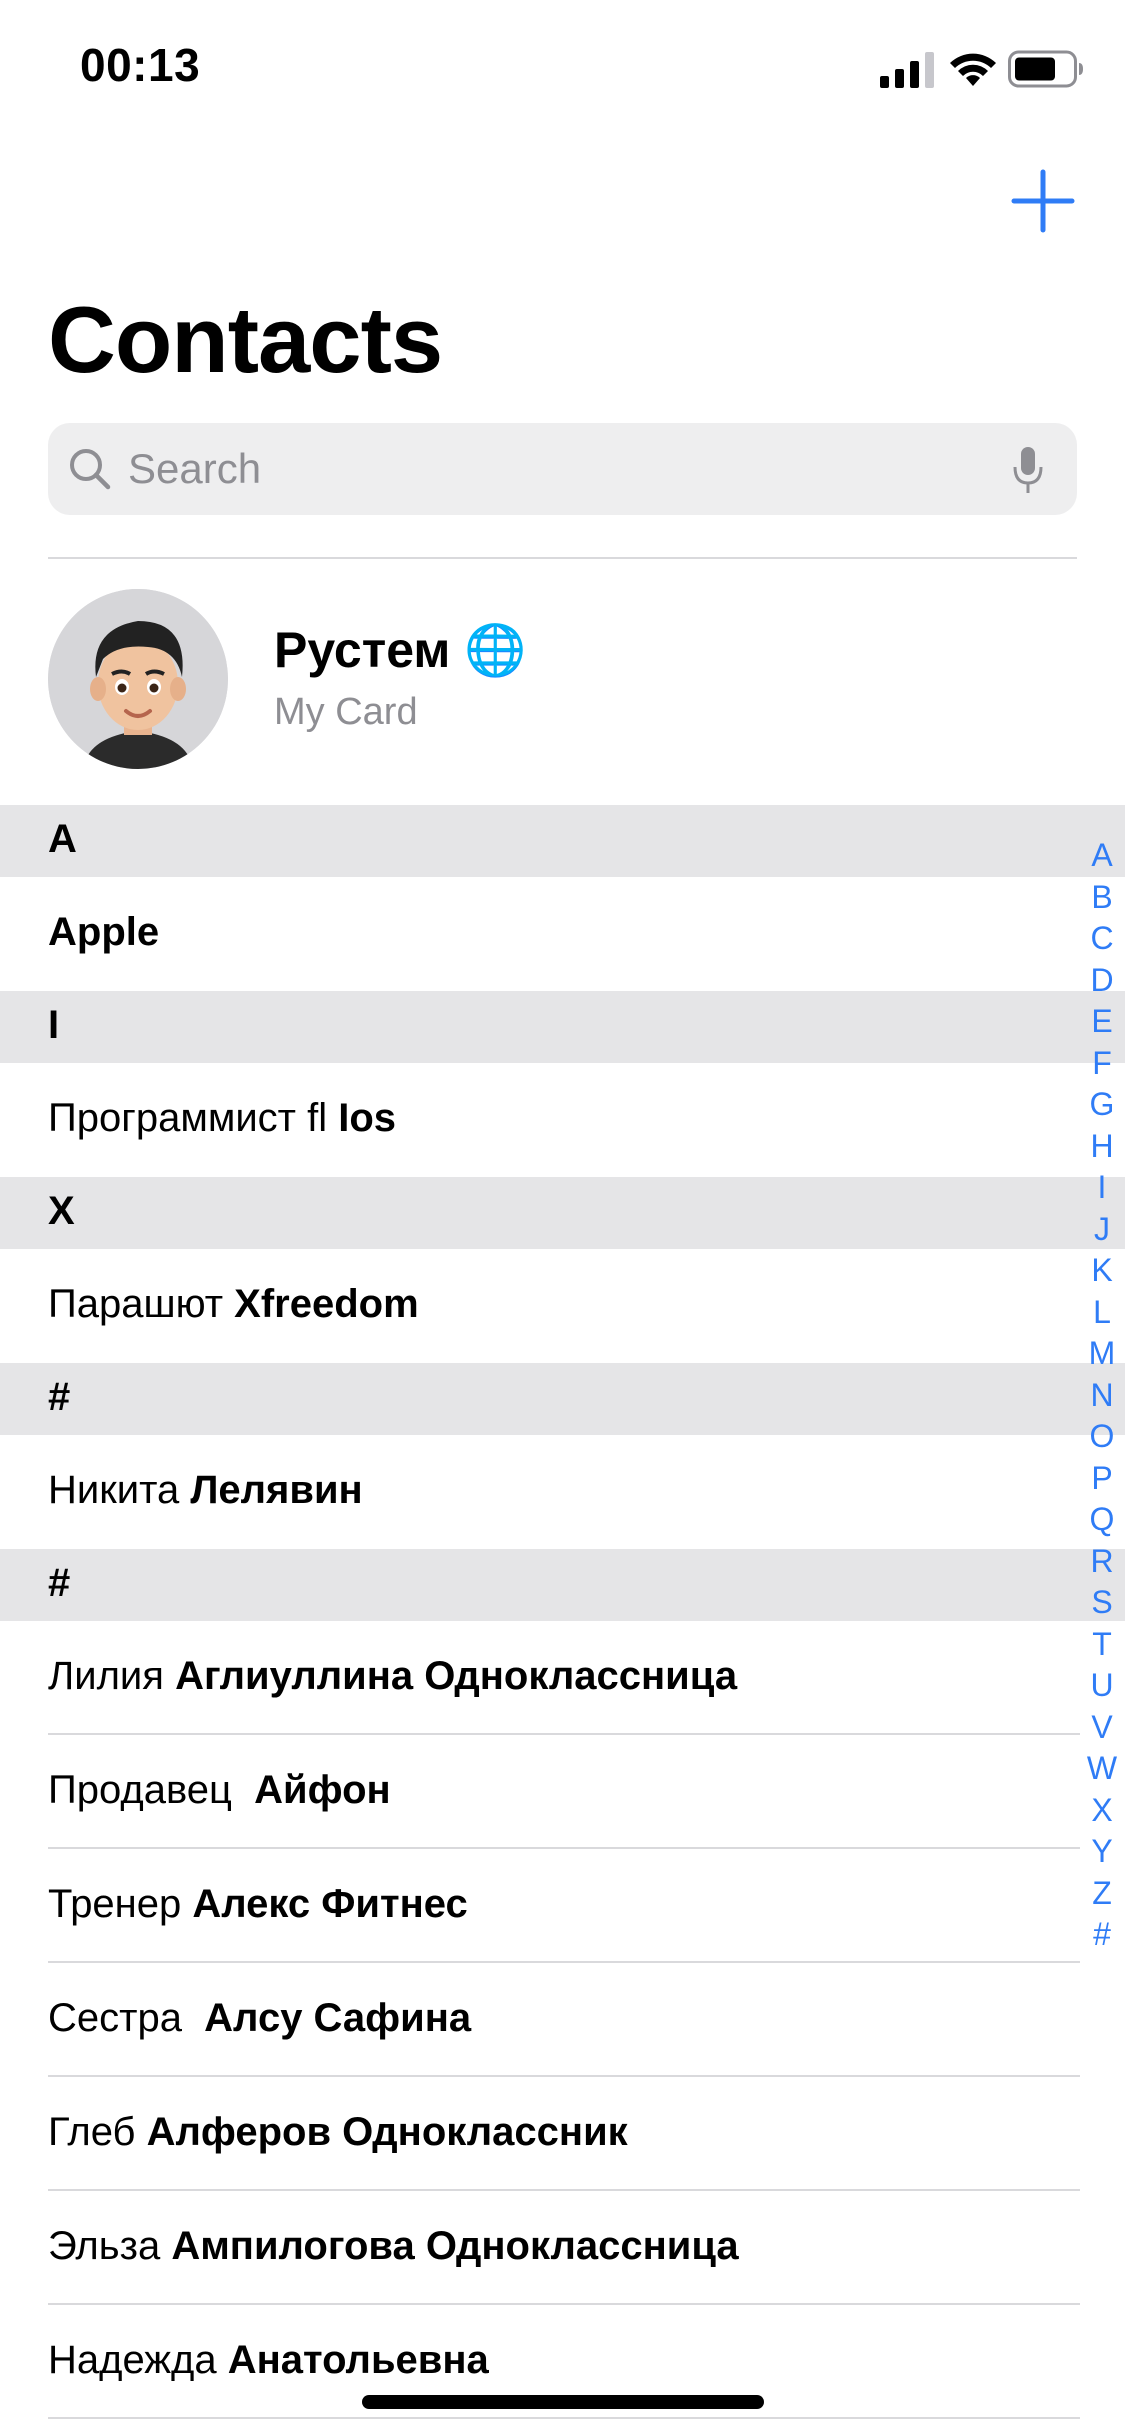 The width and height of the screenshot is (1125, 2436). I want to click on index-letter: O, so click(1102, 1437).